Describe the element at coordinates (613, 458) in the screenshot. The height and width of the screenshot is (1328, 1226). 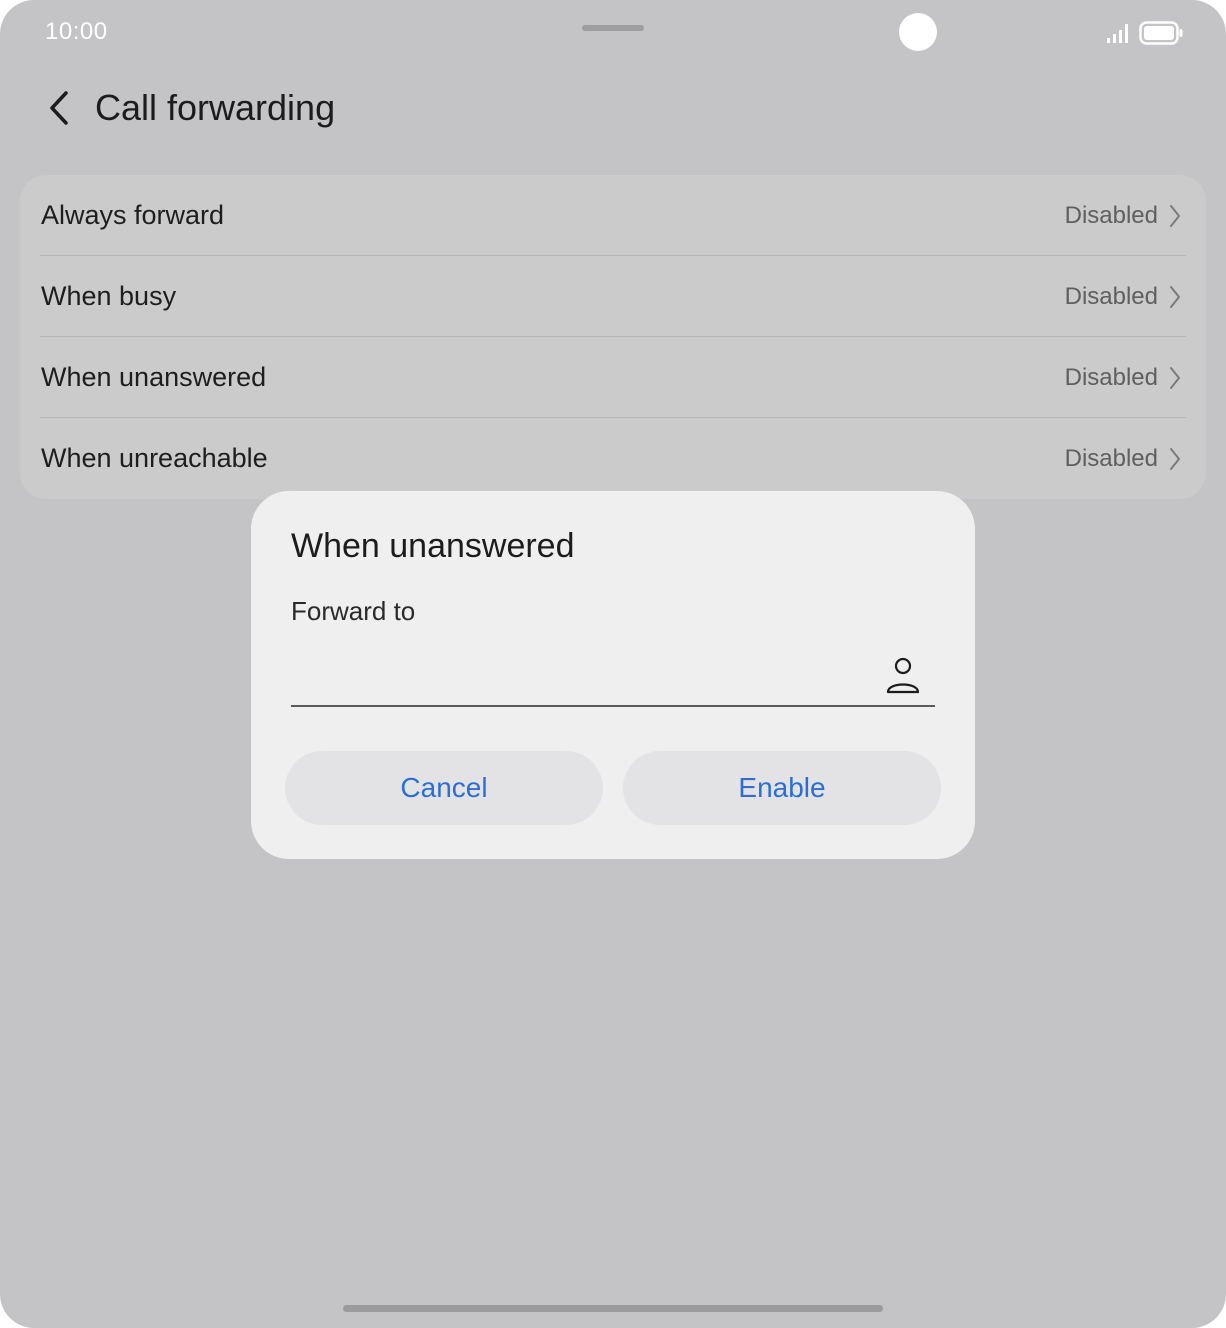
I see `list-item-when-unreachable: When unreachable Disabled` at that location.